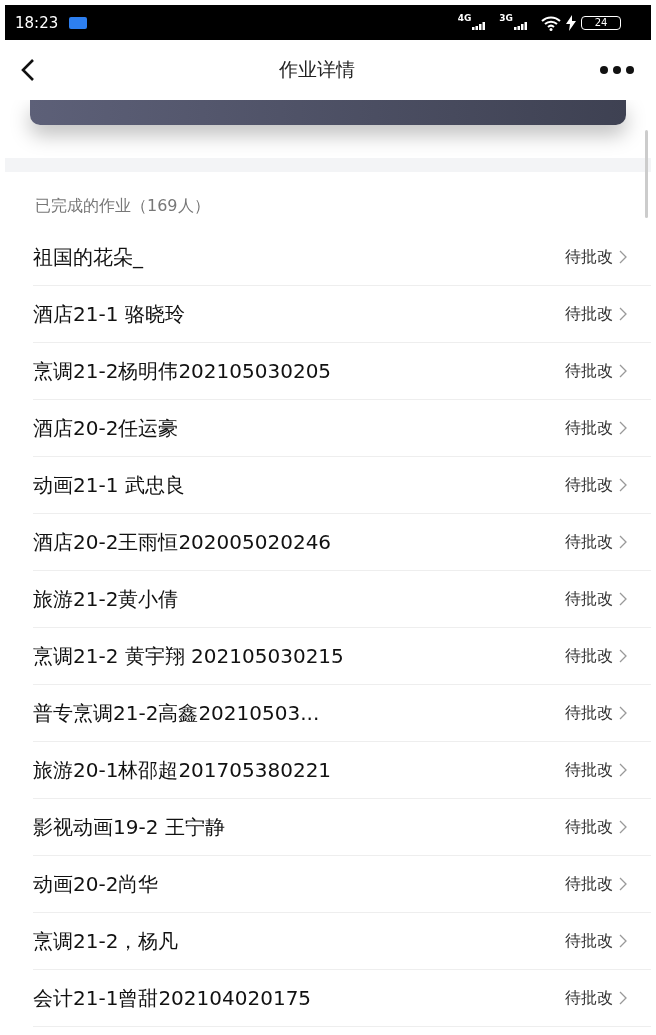 The width and height of the screenshot is (656, 1035). What do you see at coordinates (342, 770) in the screenshot?
I see `student-row: 旅游20-1林邵超201705380221 待批改` at bounding box center [342, 770].